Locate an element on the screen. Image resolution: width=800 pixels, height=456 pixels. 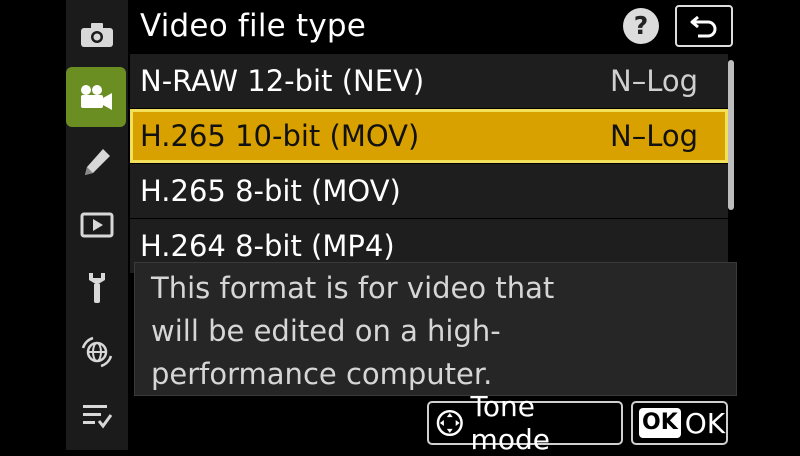
tone-mode-button: Tone mode is located at coordinates (525, 423).